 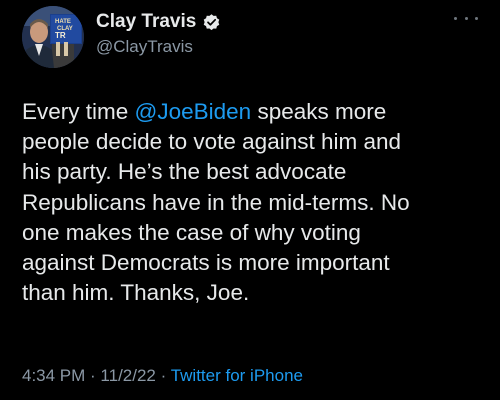 What do you see at coordinates (127, 375) in the screenshot?
I see `tweet-date: 11/2/22` at bounding box center [127, 375].